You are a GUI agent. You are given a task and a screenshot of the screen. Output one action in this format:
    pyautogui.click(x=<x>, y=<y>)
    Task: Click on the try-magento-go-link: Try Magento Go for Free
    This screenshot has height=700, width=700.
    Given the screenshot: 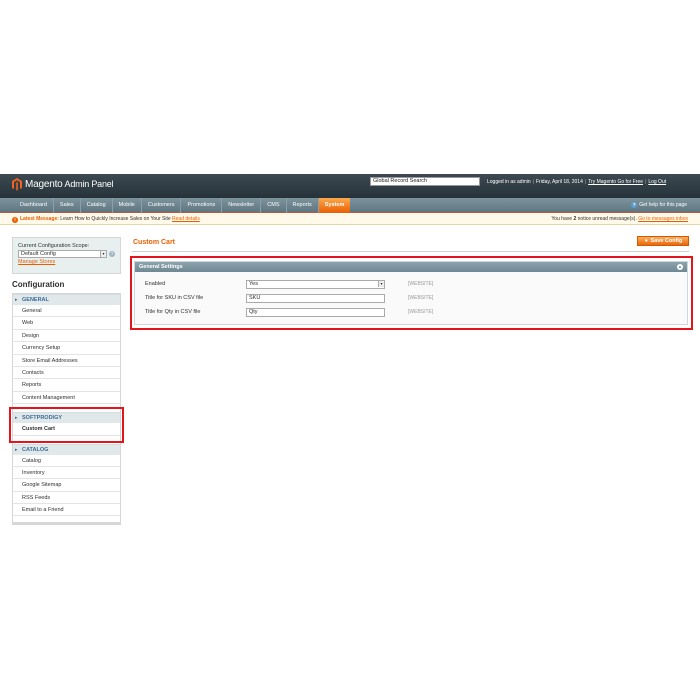 What is the action you would take?
    pyautogui.click(x=615, y=182)
    